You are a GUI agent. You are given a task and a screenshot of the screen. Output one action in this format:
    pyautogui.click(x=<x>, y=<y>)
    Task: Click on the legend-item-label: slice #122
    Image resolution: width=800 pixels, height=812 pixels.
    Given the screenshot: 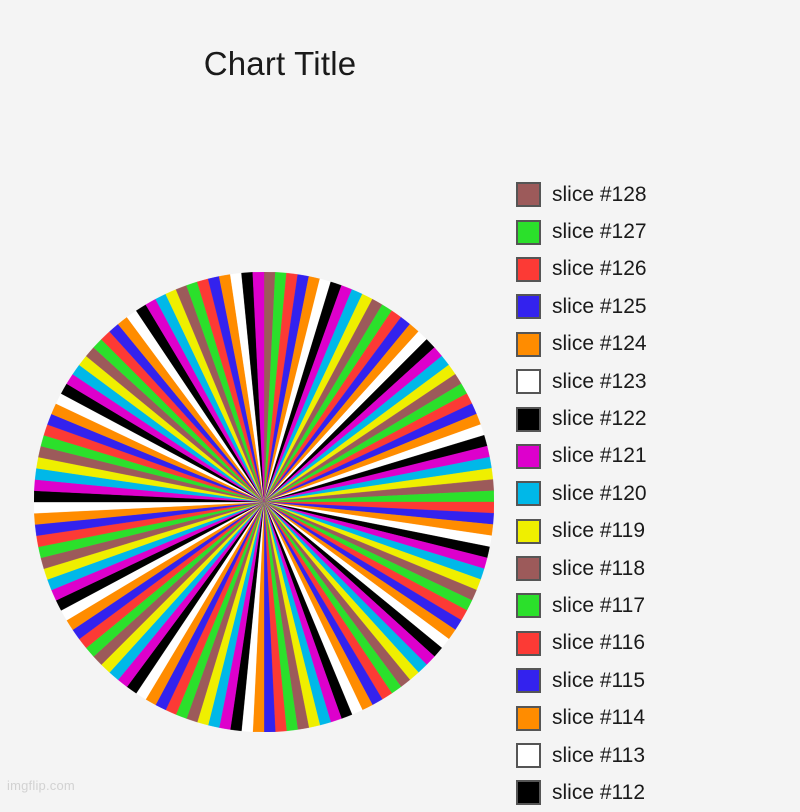 What is the action you would take?
    pyautogui.click(x=599, y=419)
    